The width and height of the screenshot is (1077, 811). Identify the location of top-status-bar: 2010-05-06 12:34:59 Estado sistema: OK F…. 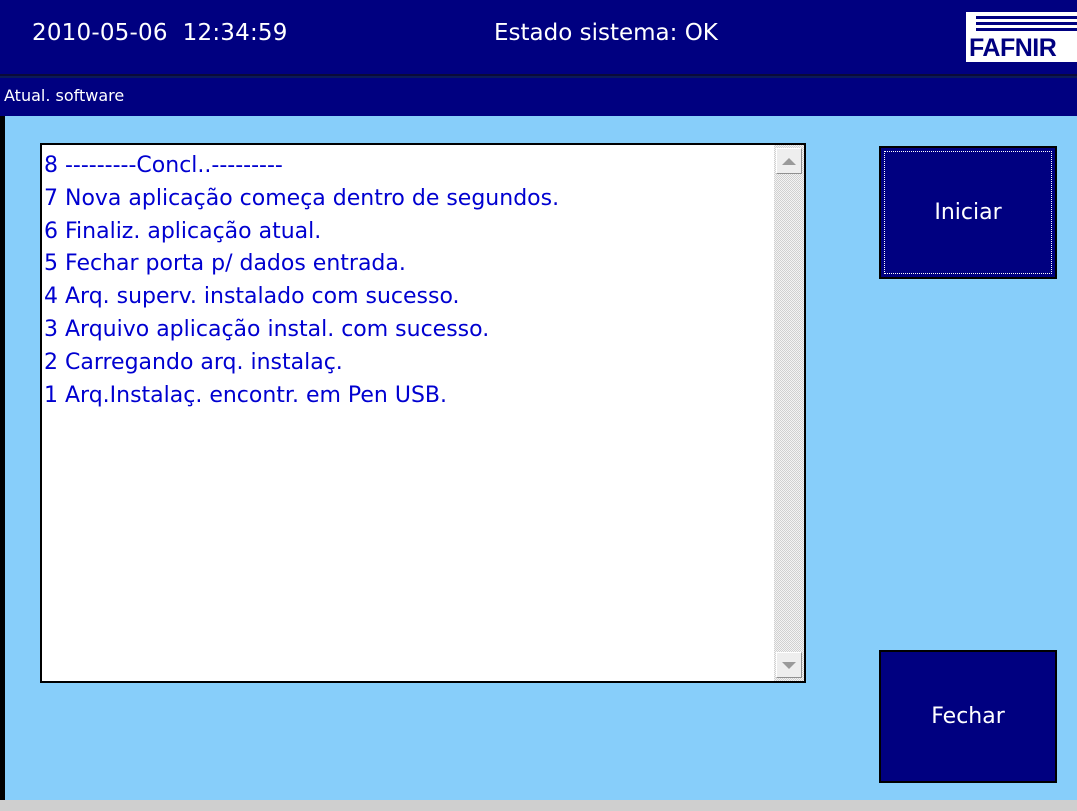
(538, 38).